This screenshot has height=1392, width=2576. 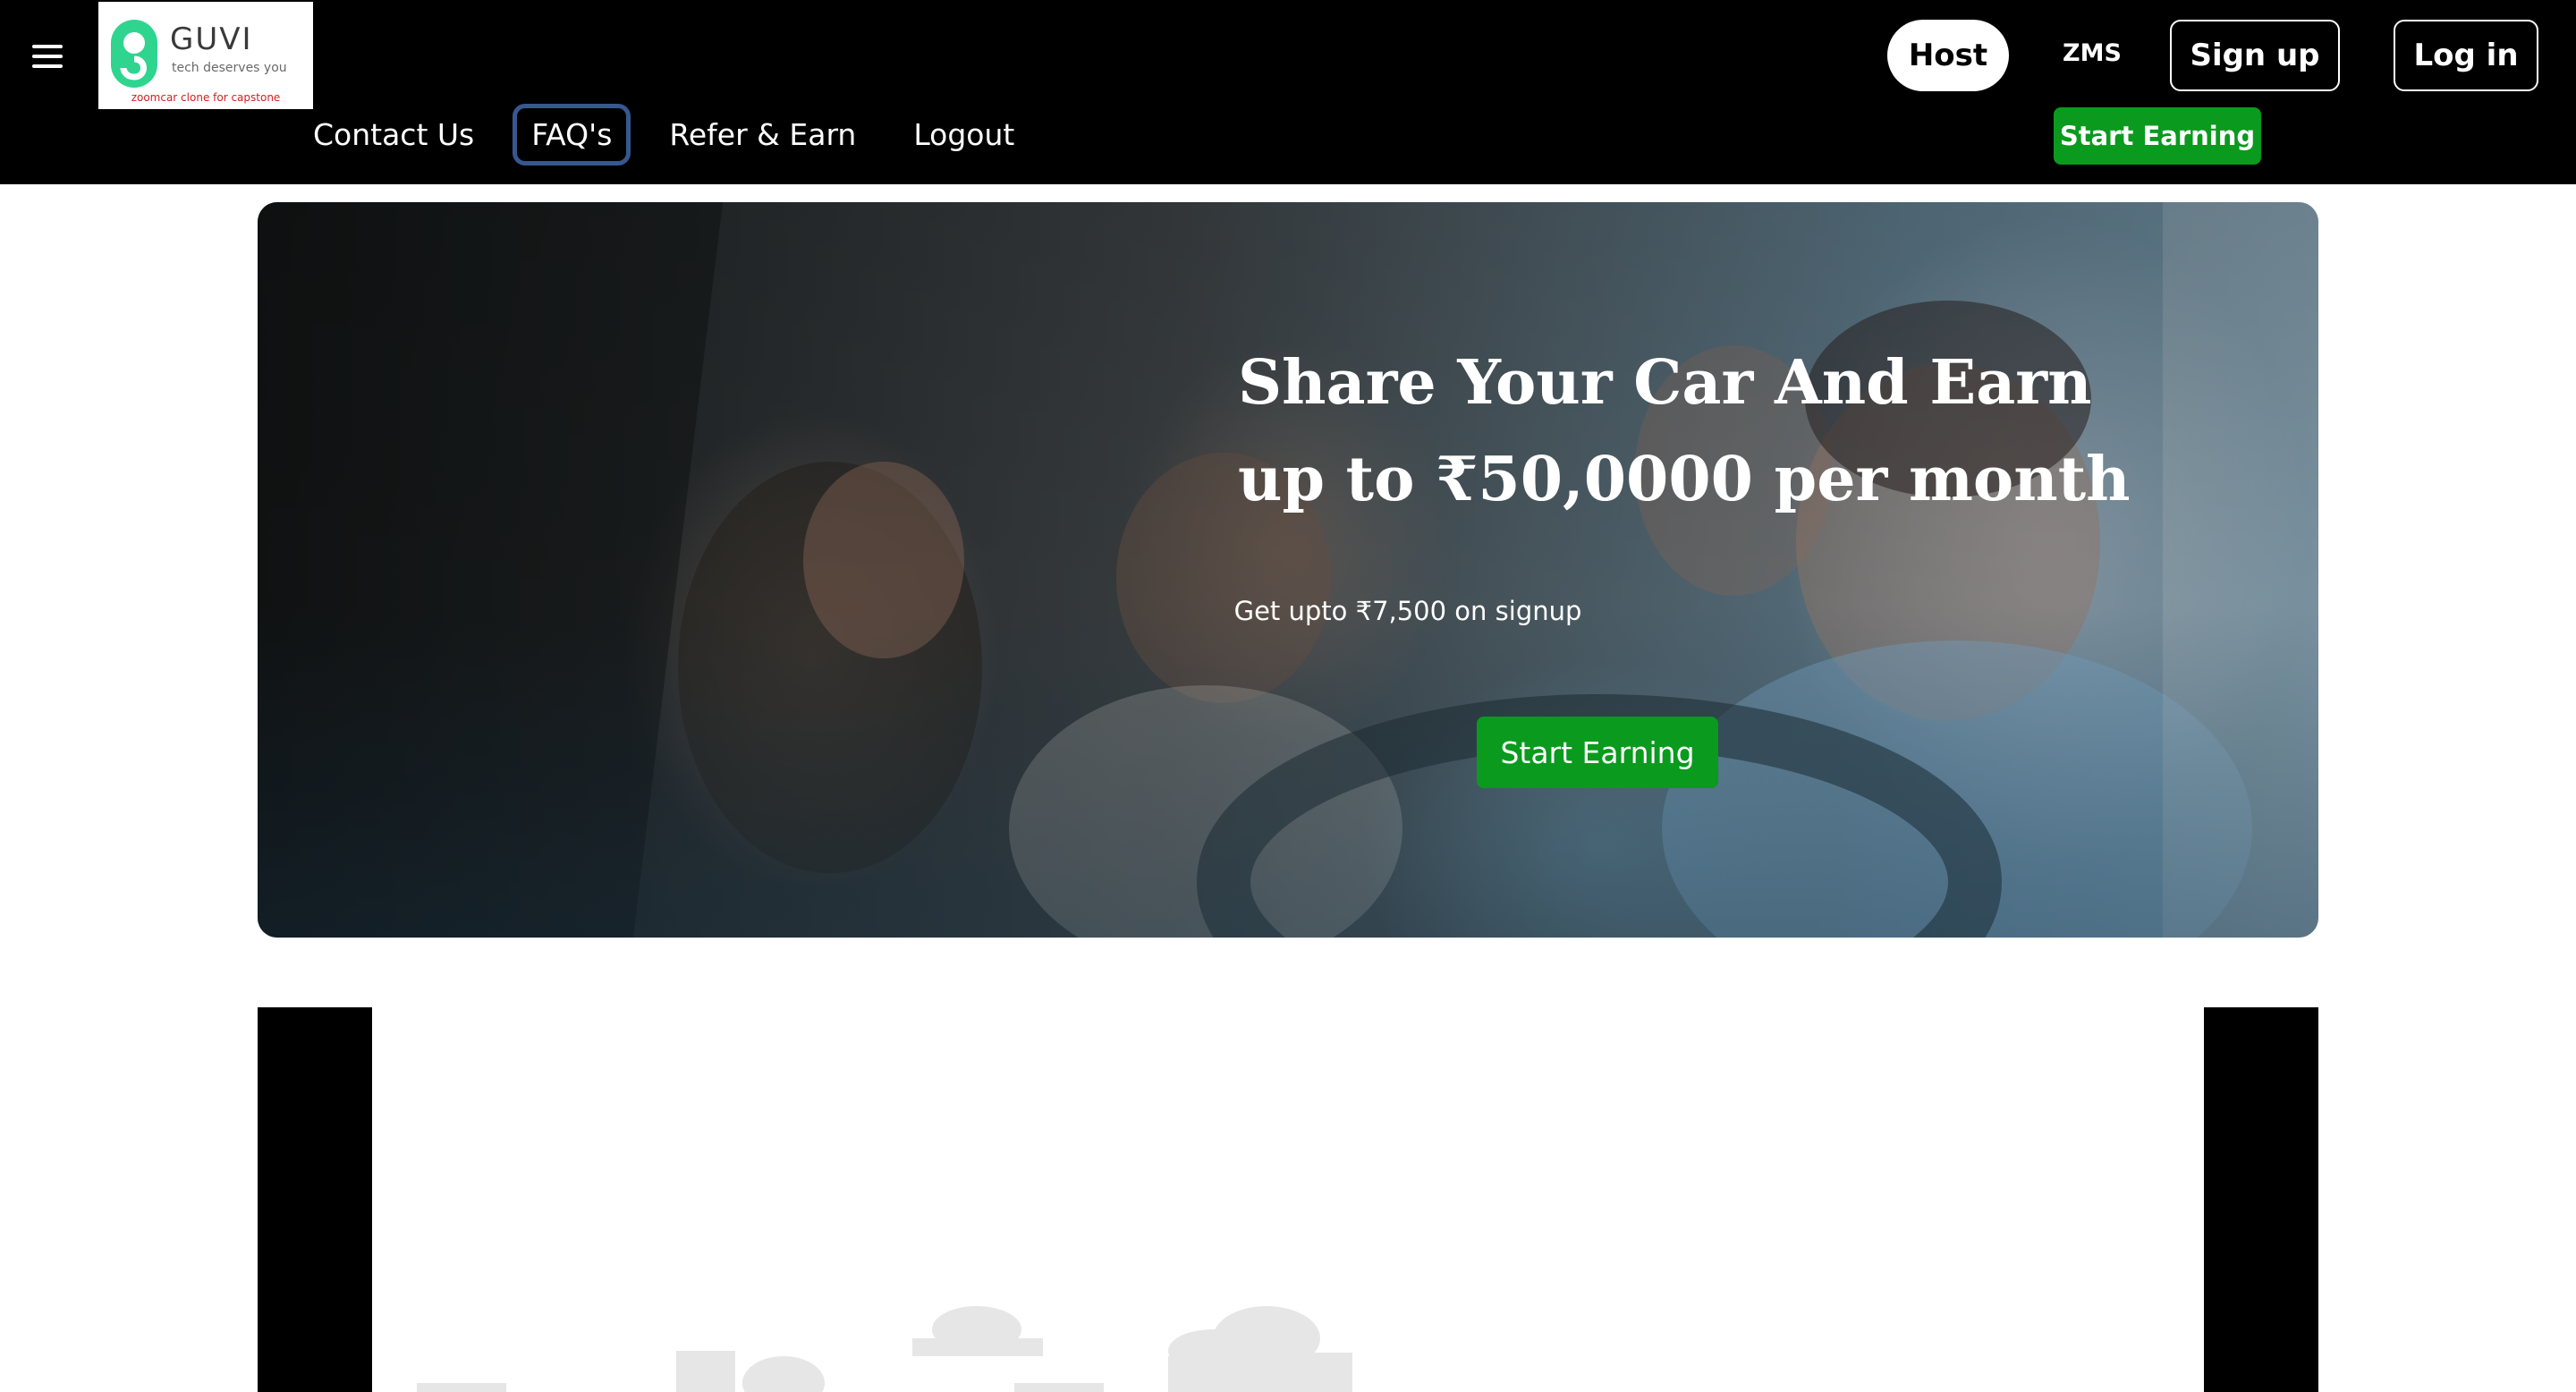 What do you see at coordinates (229, 68) in the screenshot?
I see `logo-tagline: tech deserves you` at bounding box center [229, 68].